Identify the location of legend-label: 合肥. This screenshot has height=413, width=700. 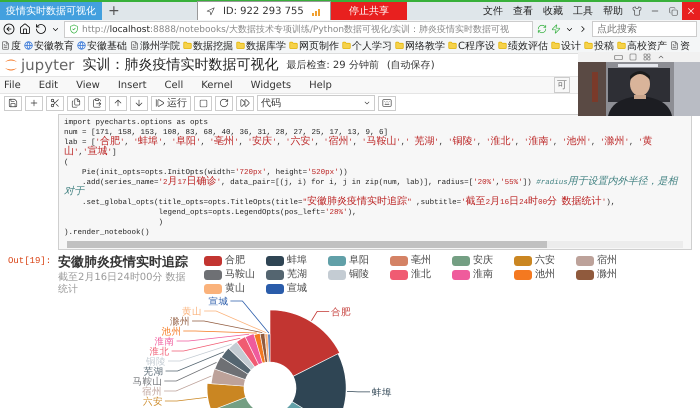
(235, 260).